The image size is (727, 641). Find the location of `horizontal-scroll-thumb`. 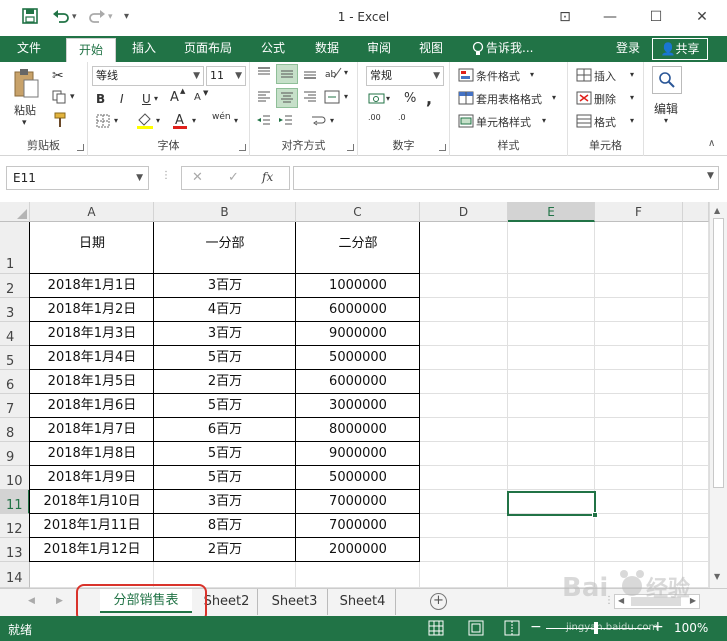

horizontal-scroll-thumb is located at coordinates (656, 601).